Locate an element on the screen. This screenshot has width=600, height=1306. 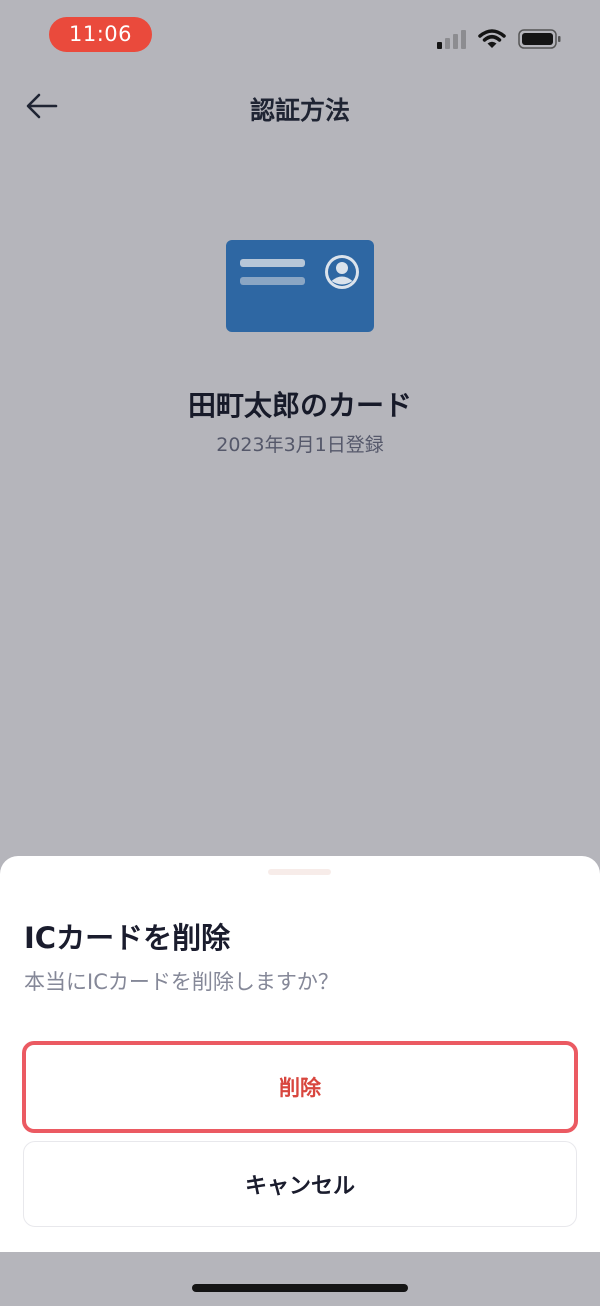
header: 認証方法 is located at coordinates (300, 108).